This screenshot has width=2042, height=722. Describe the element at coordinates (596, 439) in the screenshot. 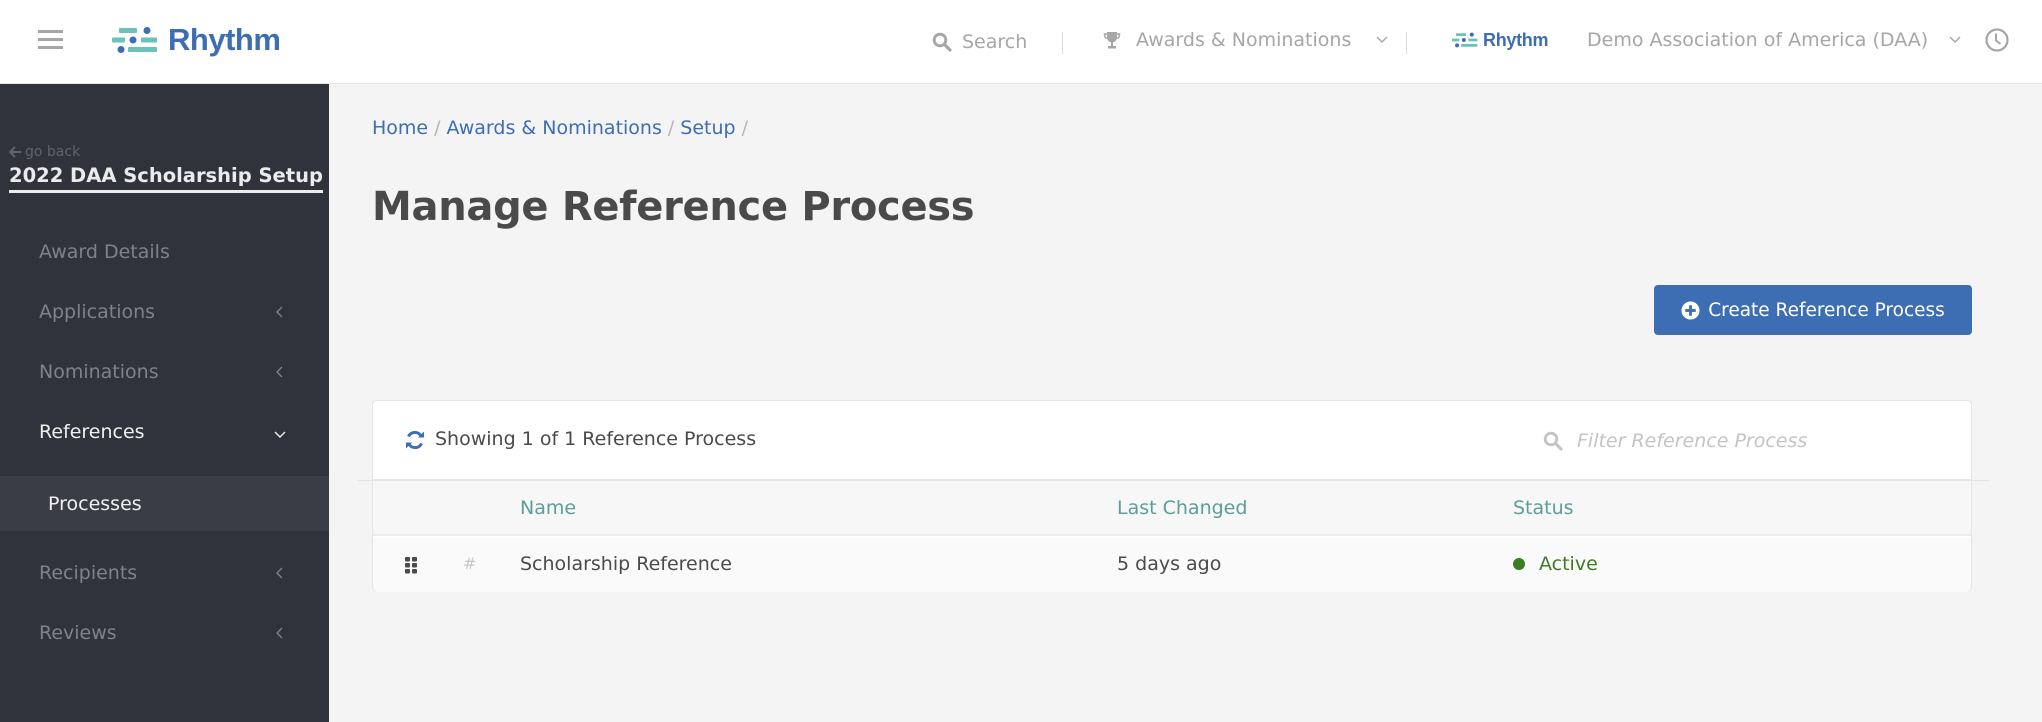

I see `showing-count-text: Showing 1 of 1 Reference Process` at that location.